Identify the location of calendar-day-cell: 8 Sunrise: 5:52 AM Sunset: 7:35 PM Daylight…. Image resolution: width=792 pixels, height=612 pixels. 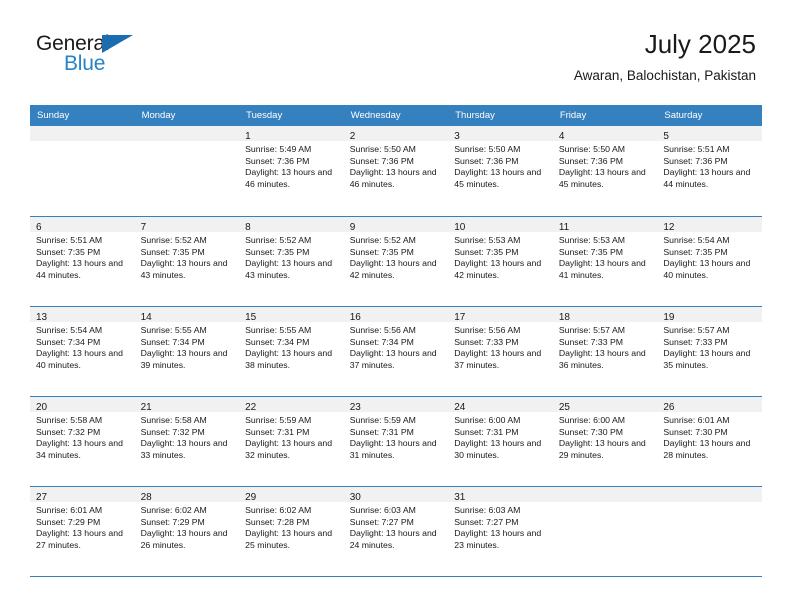
(291, 261).